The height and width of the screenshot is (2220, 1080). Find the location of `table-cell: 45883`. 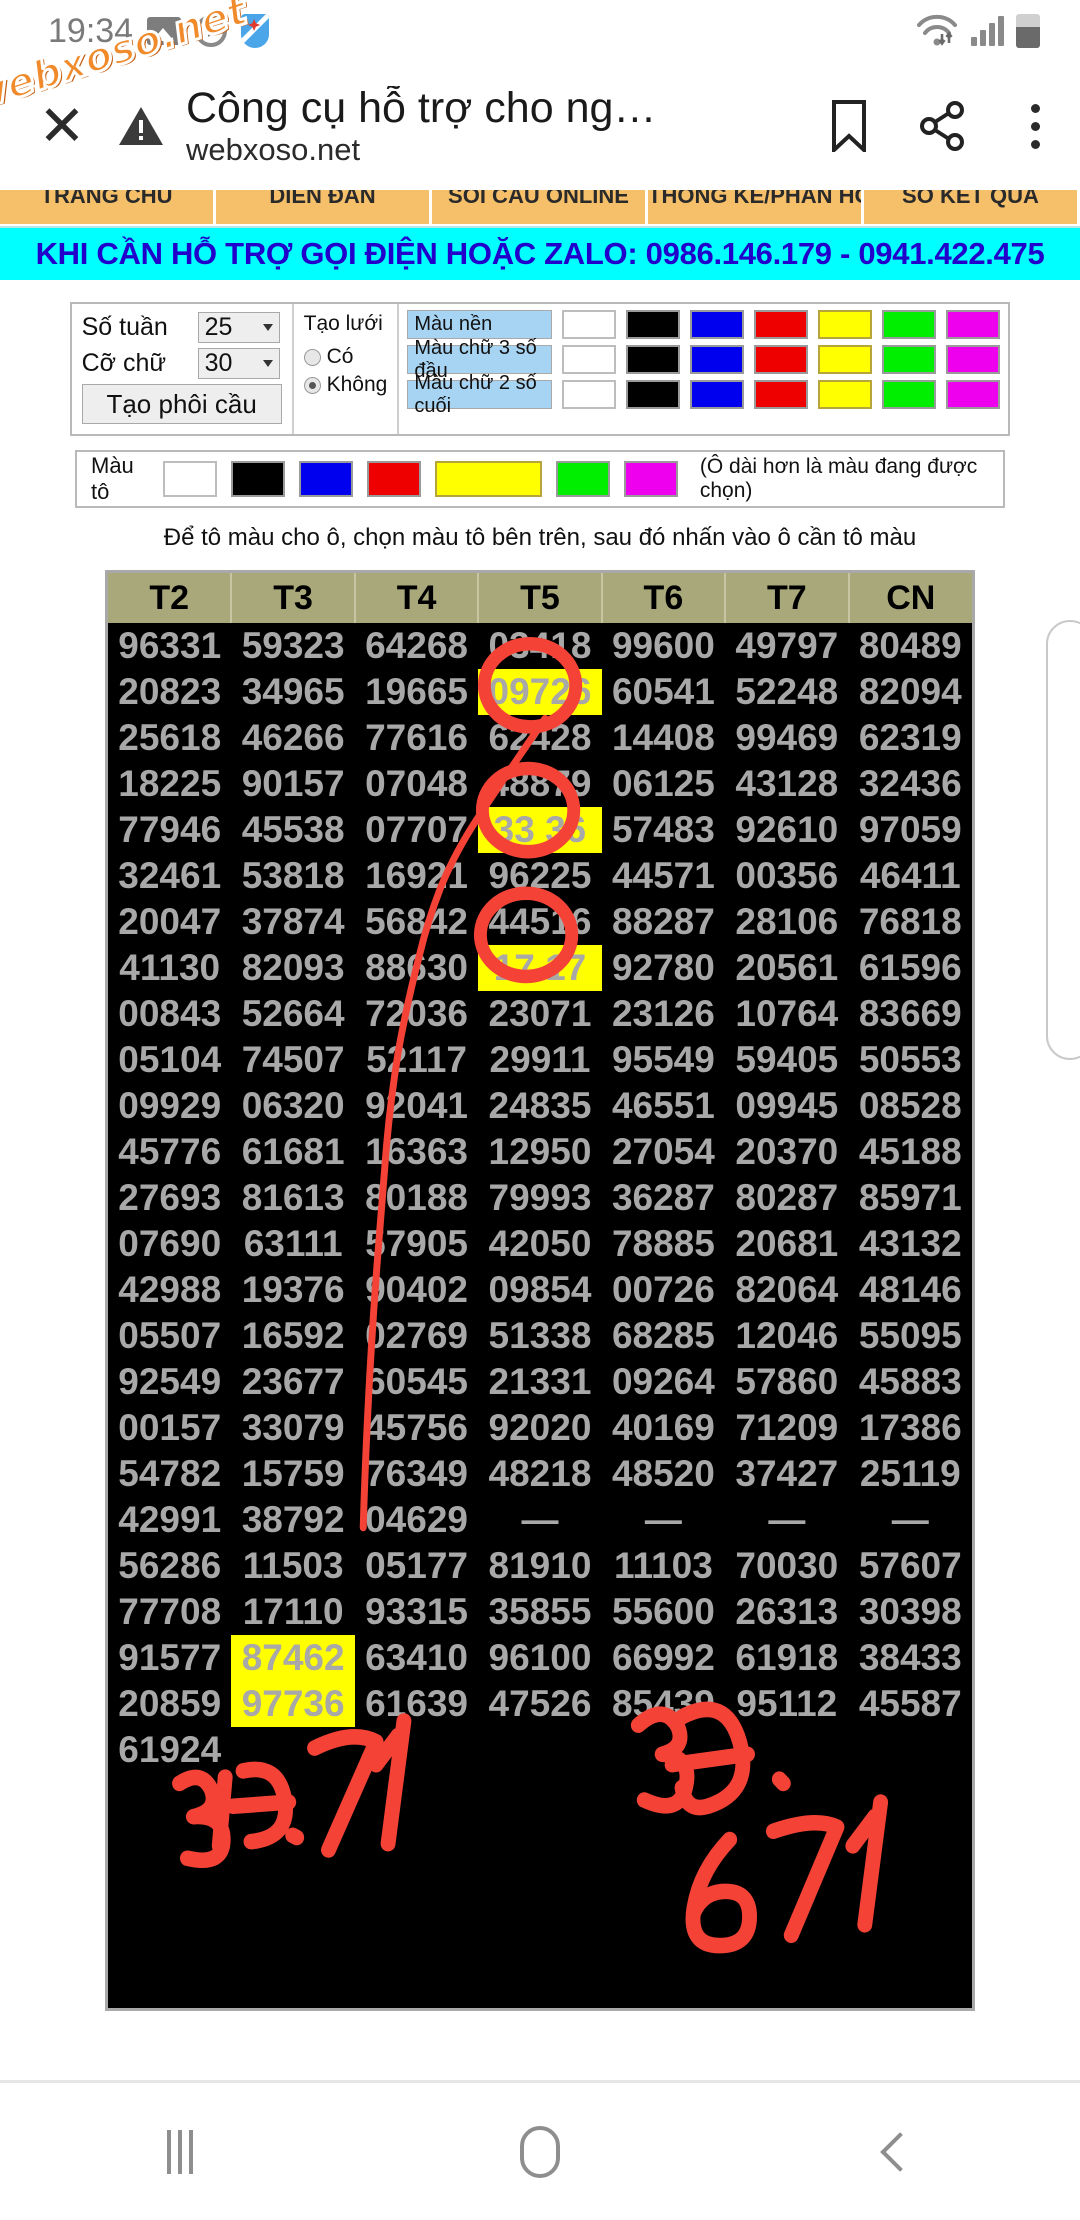

table-cell: 45883 is located at coordinates (910, 1382).